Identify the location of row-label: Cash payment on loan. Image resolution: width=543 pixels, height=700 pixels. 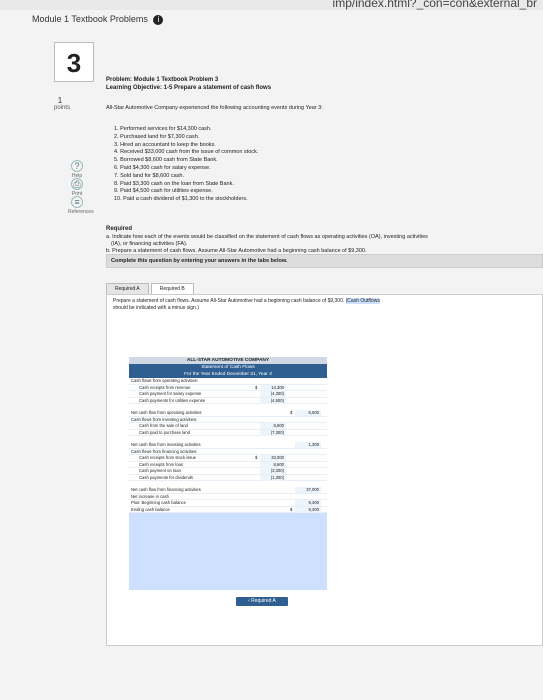
(160, 471).